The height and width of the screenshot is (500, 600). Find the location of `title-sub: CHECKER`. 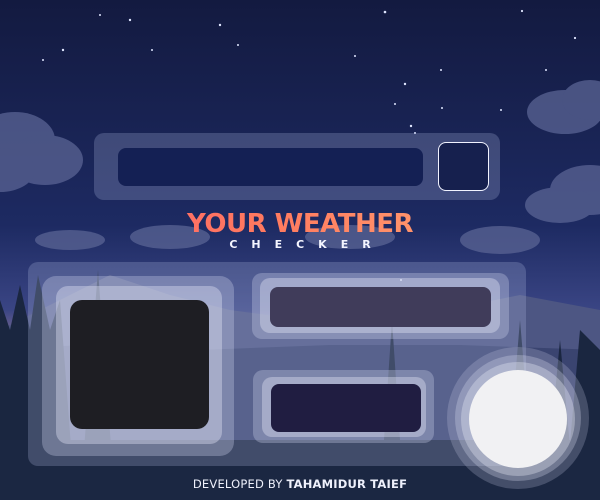

title-sub: CHECKER is located at coordinates (307, 244).